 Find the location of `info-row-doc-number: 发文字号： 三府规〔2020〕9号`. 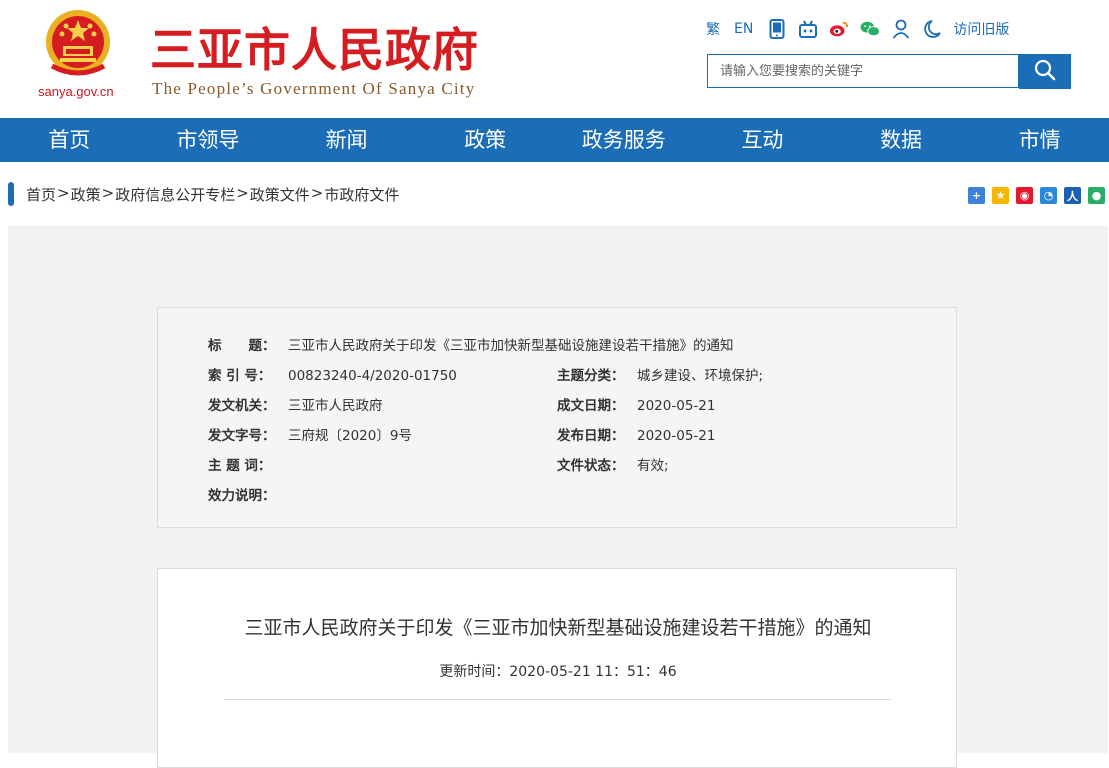

info-row-doc-number: 发文字号： 三府规〔2020〕9号 is located at coordinates (310, 434).